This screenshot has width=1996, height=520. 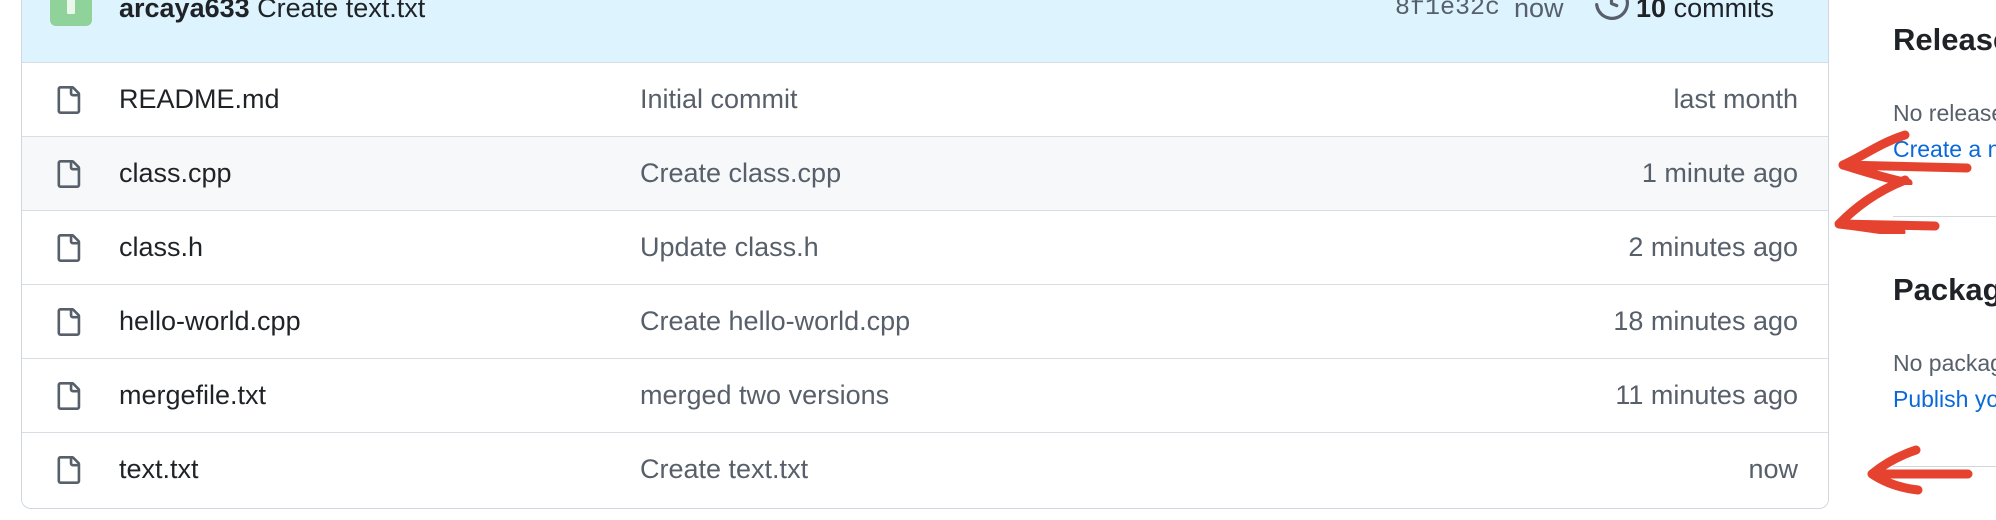 I want to click on commits-link: 10 commits, so click(x=1705, y=11).